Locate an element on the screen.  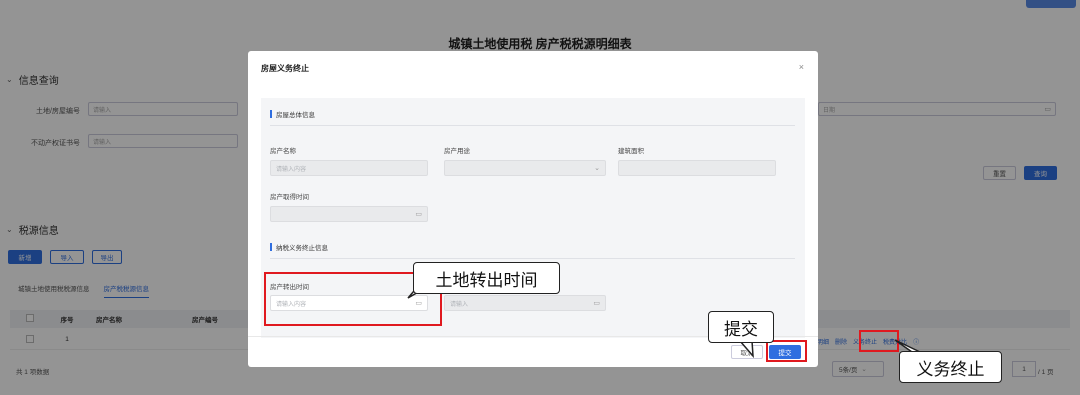
callout-tail-submit is located at coordinates (746, 349).